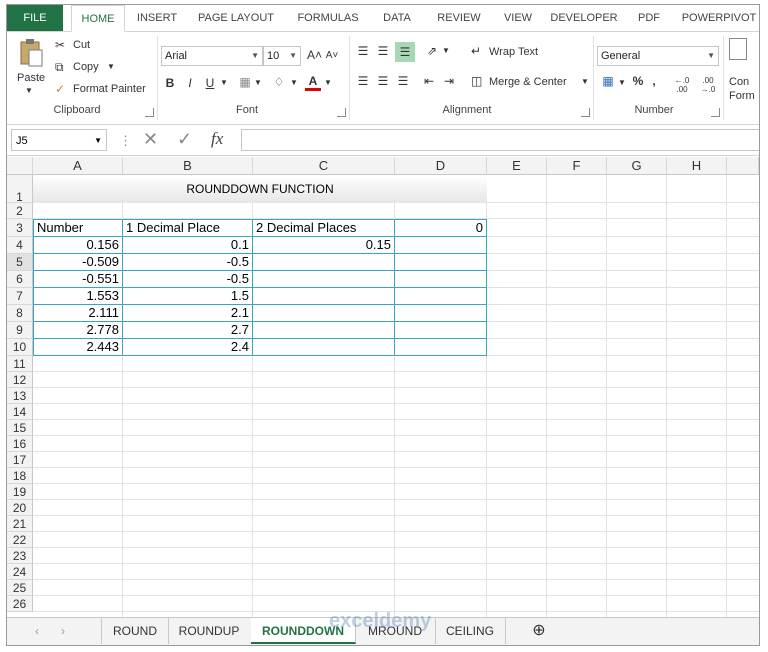  What do you see at coordinates (59, 140) in the screenshot?
I see `name-box: J5 ▼` at bounding box center [59, 140].